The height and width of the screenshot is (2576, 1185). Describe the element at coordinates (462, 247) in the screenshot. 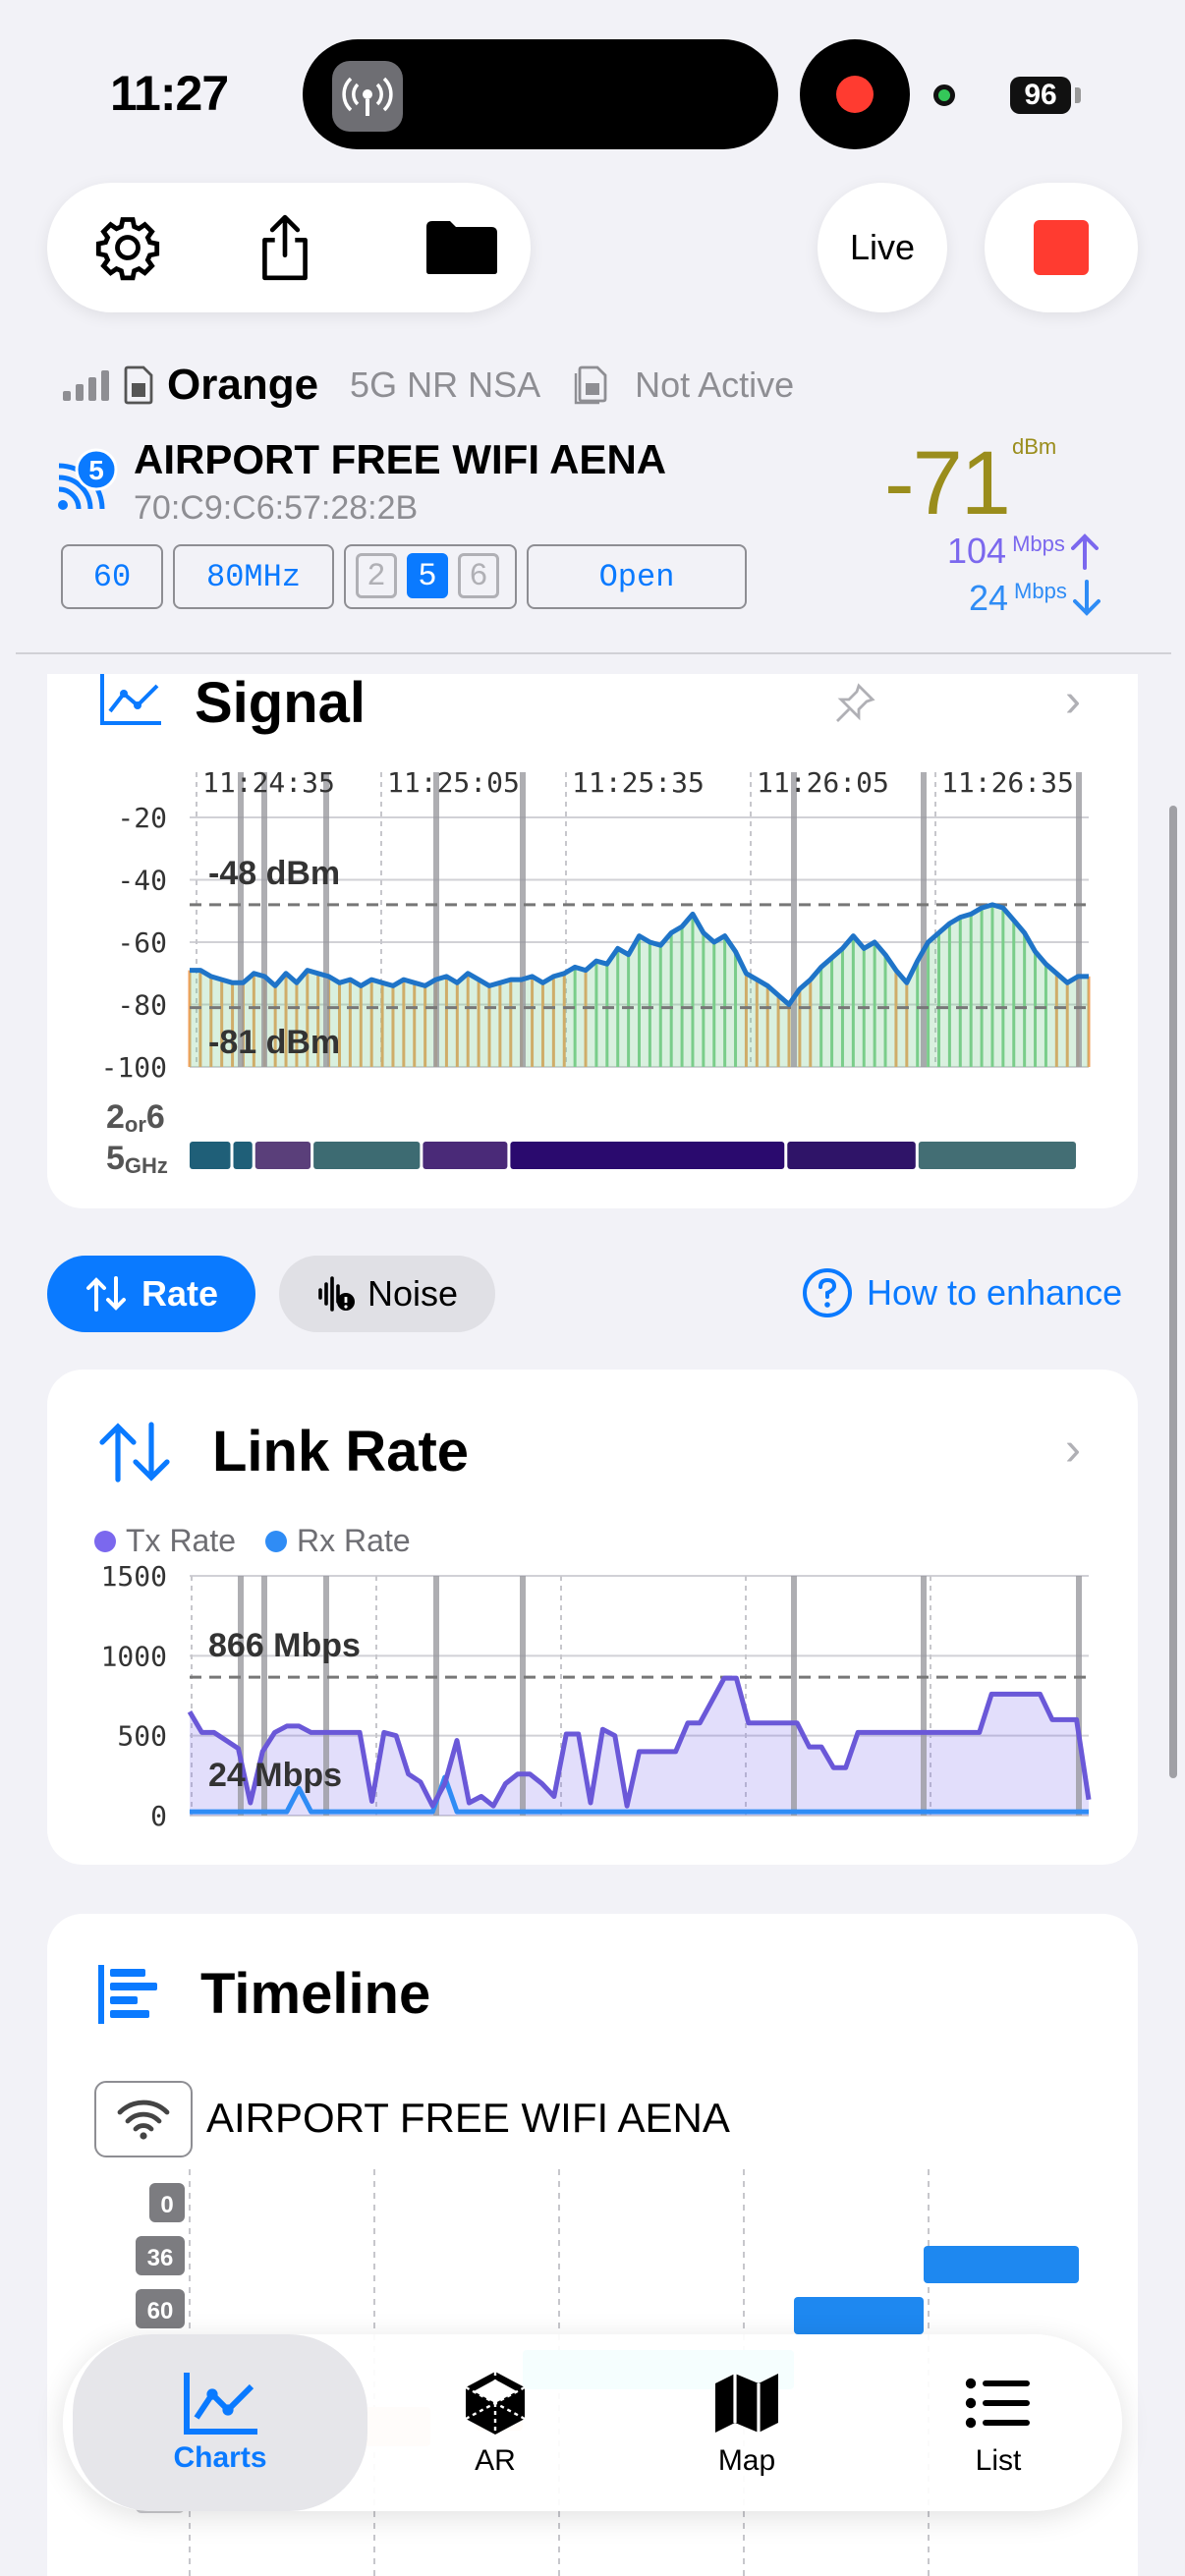

I see `folder-button` at that location.